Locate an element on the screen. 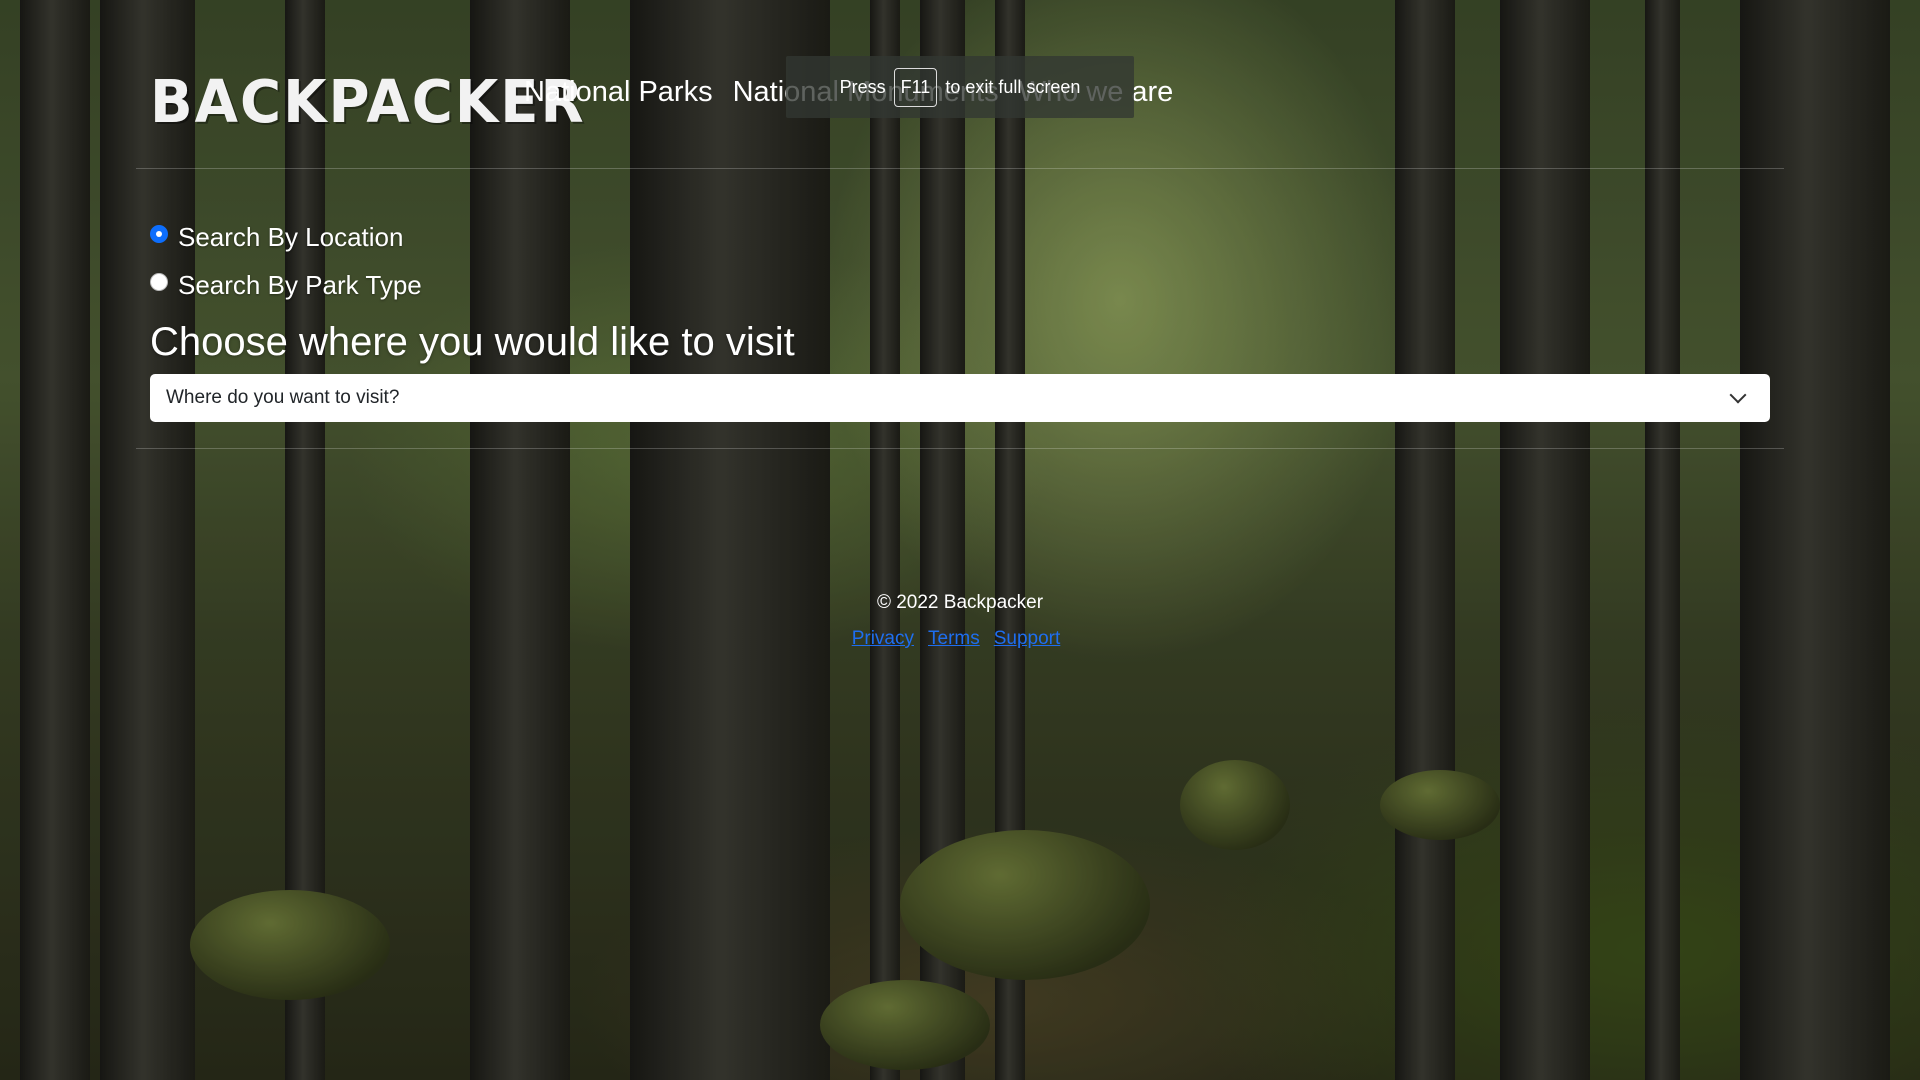 The height and width of the screenshot is (1080, 1920). radio-search-by-park-type: Search By Park Type is located at coordinates (286, 285).